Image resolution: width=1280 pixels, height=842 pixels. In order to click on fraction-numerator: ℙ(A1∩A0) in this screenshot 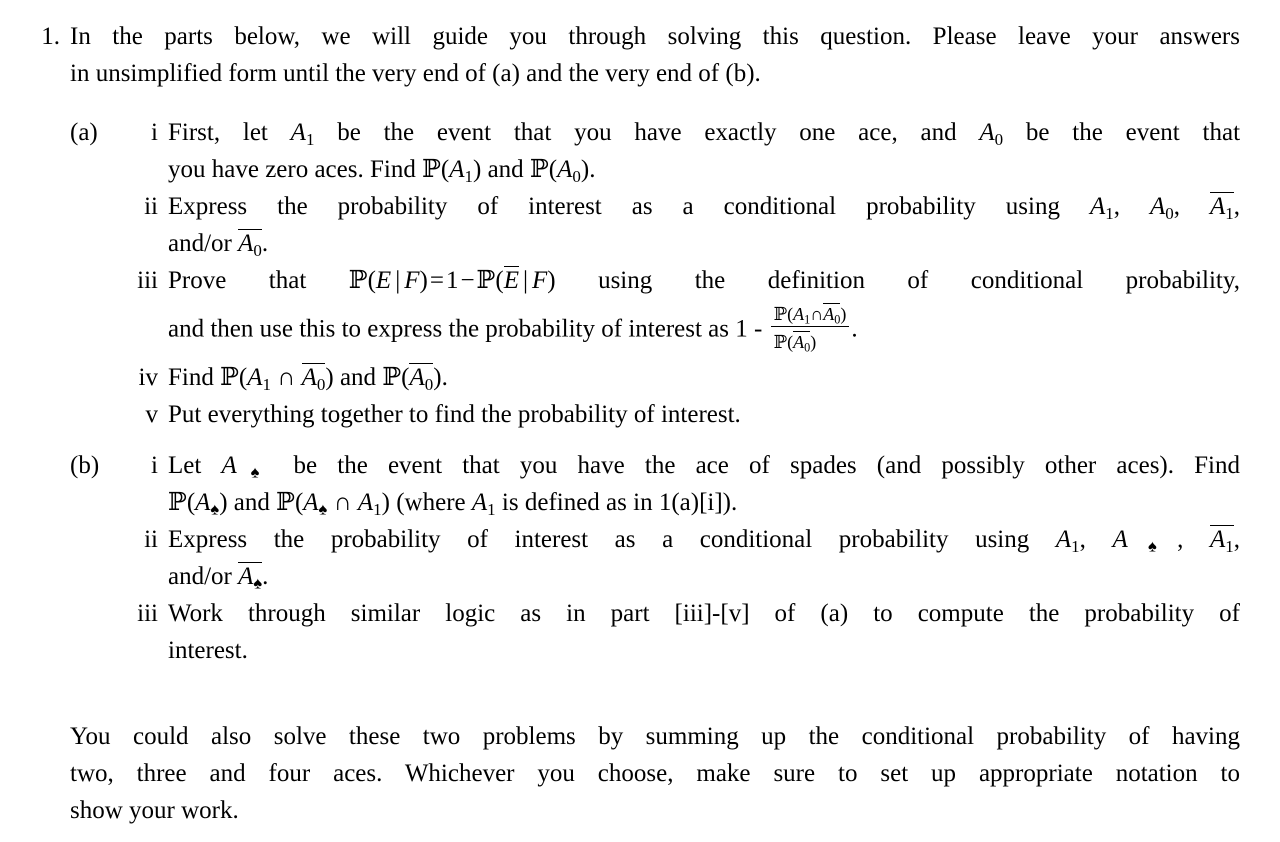, I will do `click(810, 314)`.